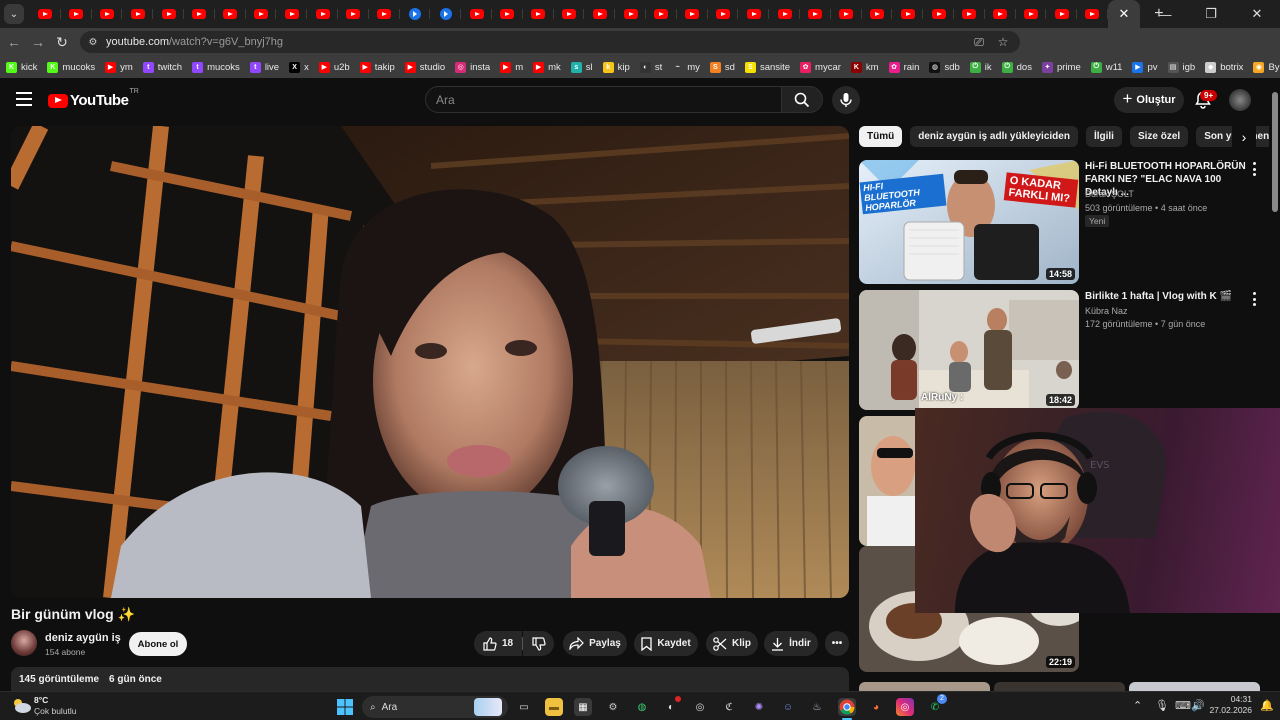 This screenshot has height=720, width=1280. Describe the element at coordinates (847, 707) in the screenshot. I see `chrome-icon` at that location.